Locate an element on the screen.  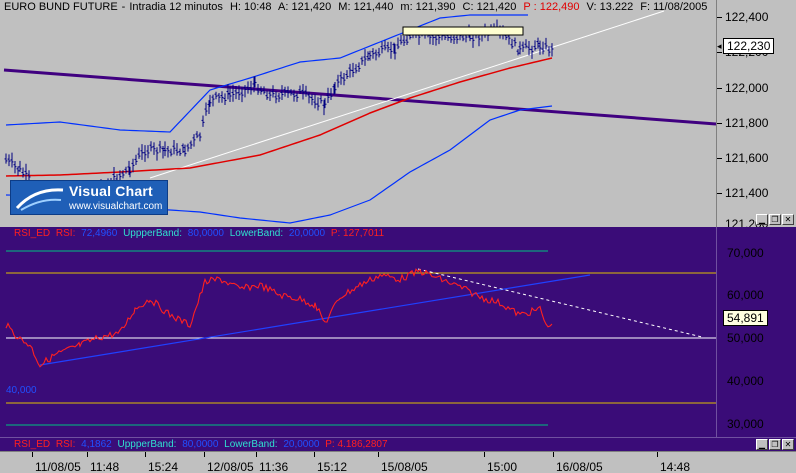
rsi-side-note: 40,000 is located at coordinates (21, 390).